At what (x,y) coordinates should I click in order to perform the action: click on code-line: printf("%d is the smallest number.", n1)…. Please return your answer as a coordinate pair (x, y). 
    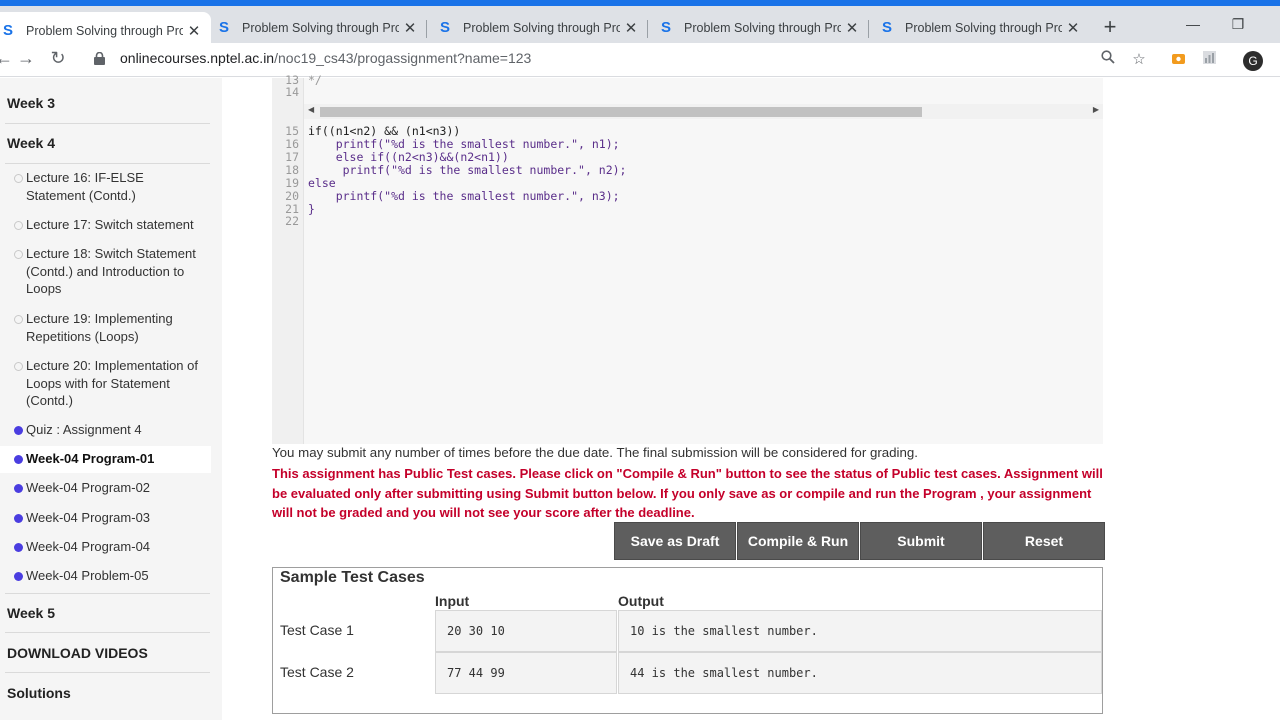
    Looking at the image, I should click on (464, 144).